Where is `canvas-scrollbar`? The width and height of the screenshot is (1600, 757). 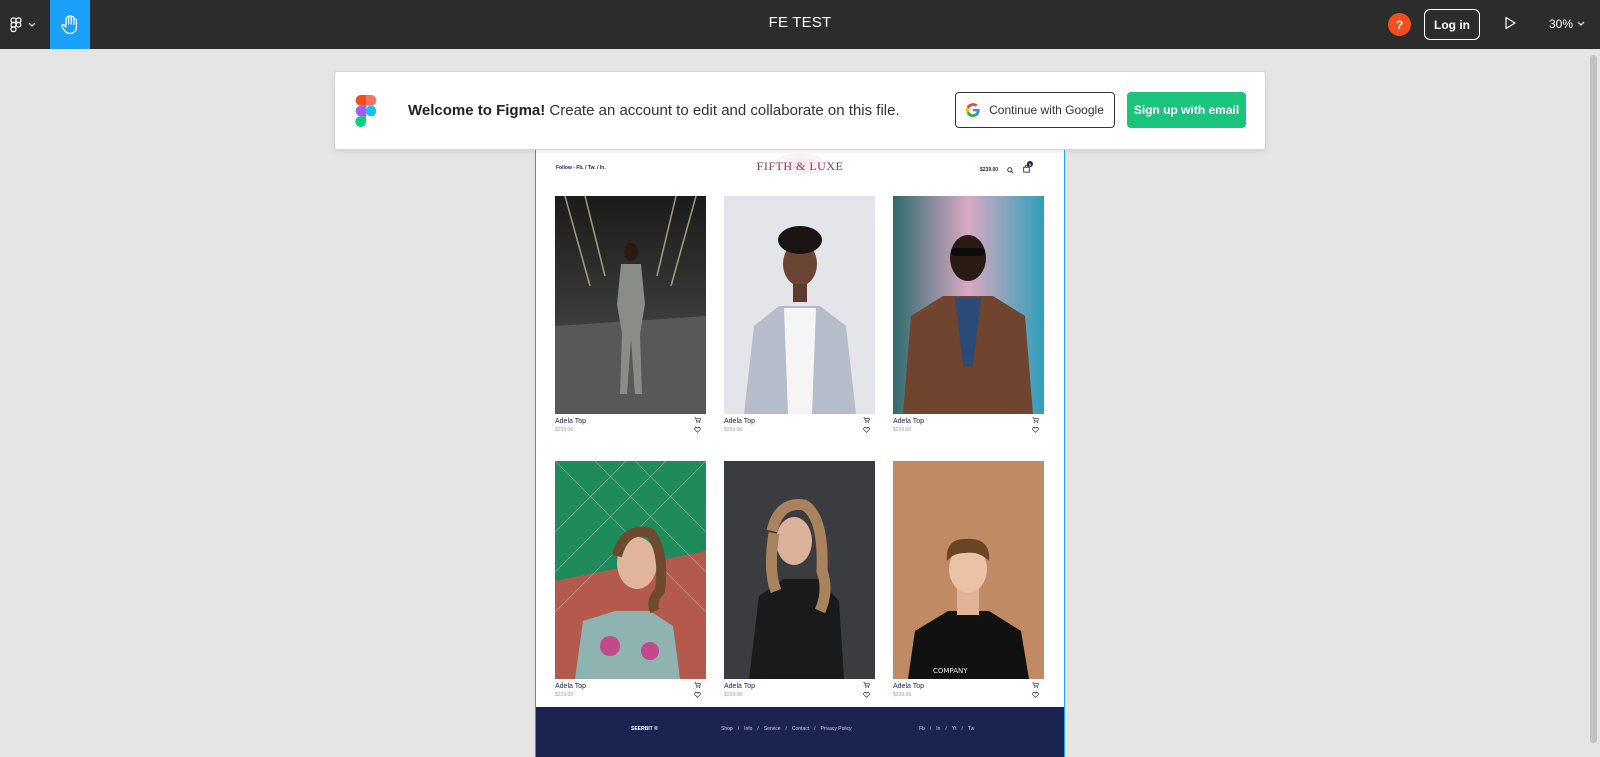
canvas-scrollbar is located at coordinates (1594, 403).